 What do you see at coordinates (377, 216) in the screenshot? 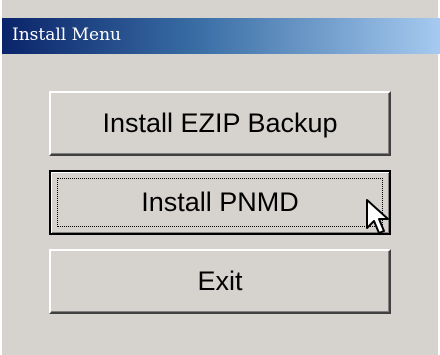
I see `arrow-cursor-icon` at bounding box center [377, 216].